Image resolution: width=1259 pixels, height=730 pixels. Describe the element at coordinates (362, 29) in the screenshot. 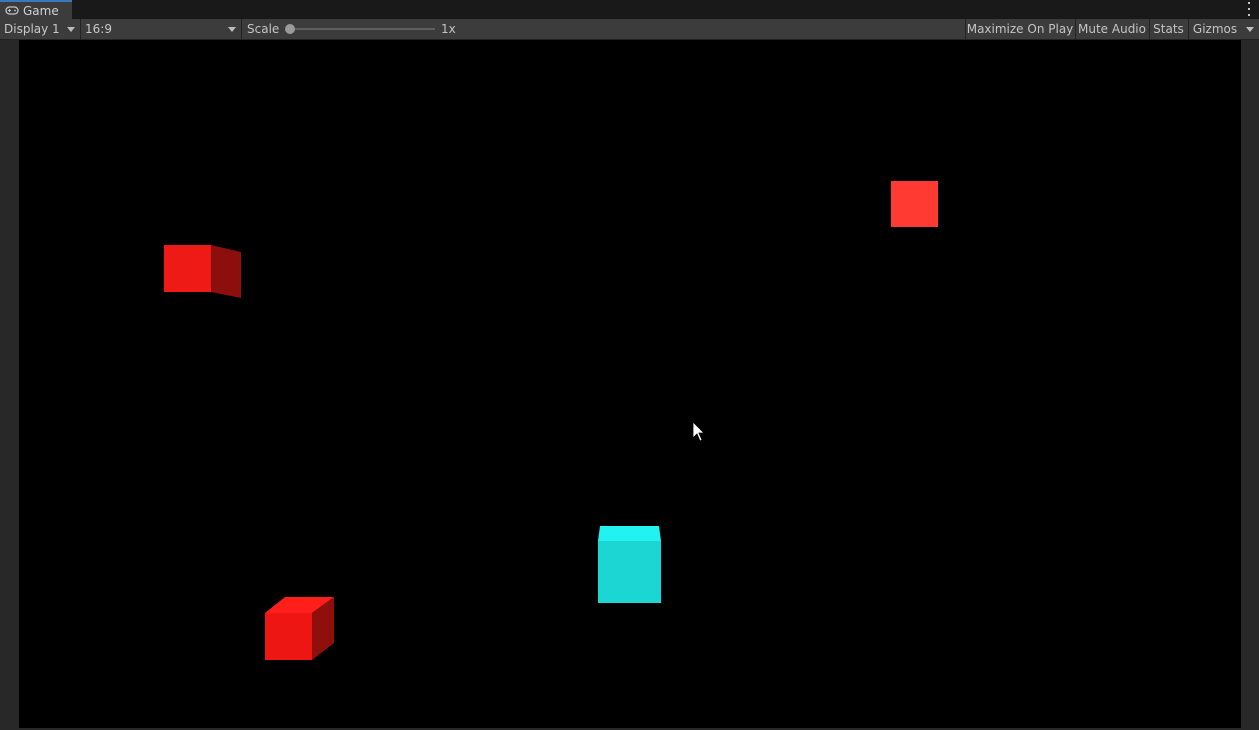

I see `scale-slider-track` at that location.